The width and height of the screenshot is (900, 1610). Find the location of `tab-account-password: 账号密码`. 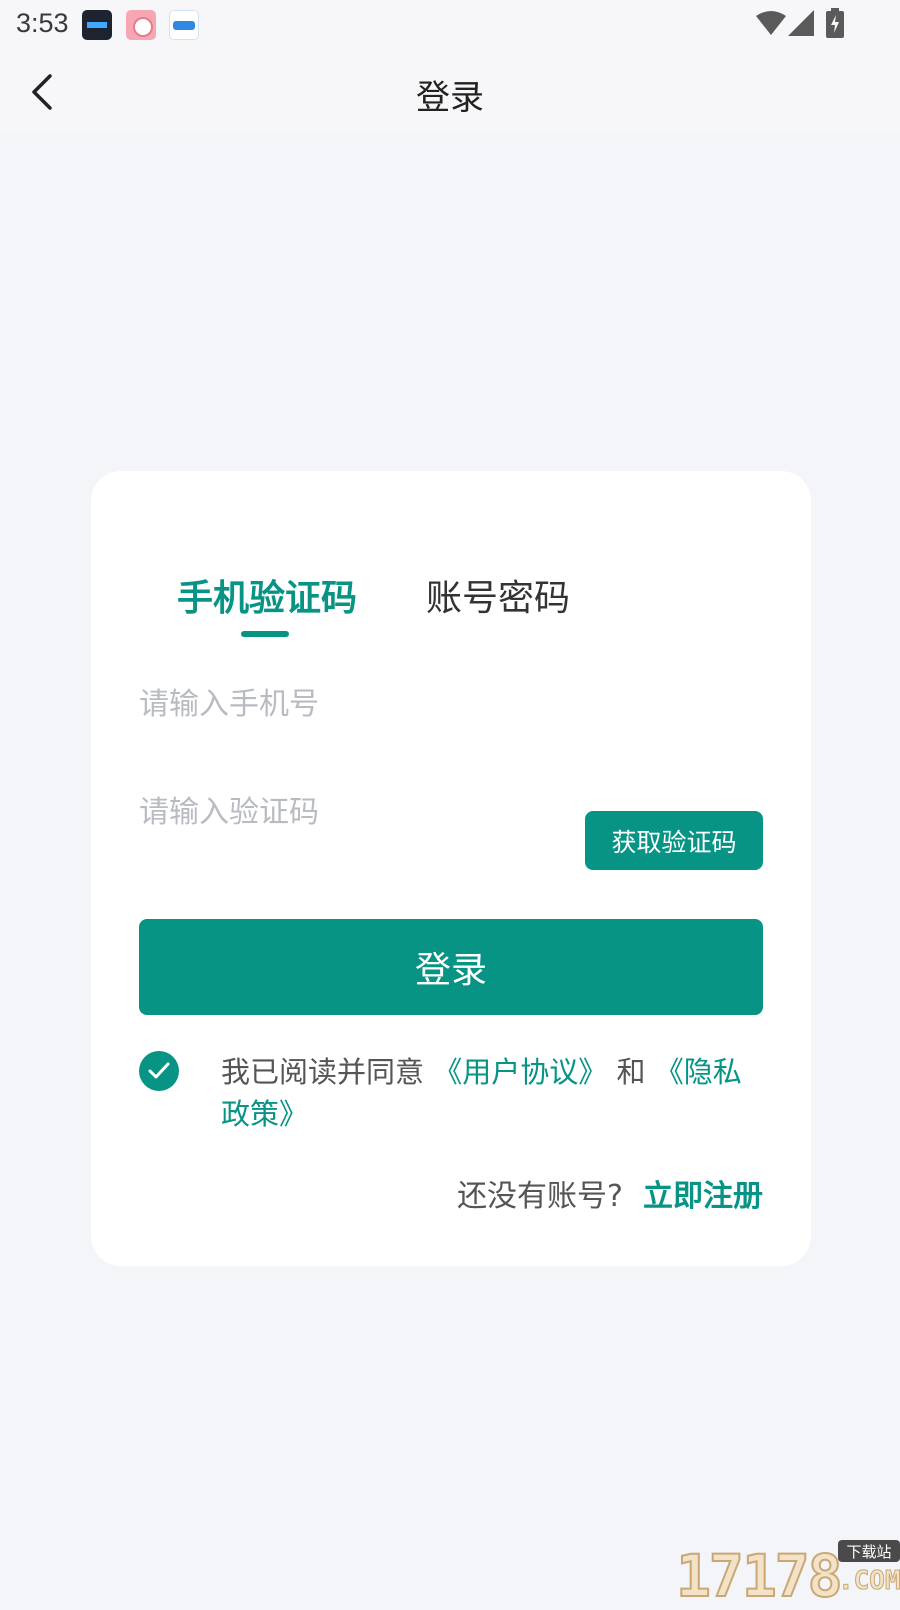

tab-account-password: 账号密码 is located at coordinates (498, 595).